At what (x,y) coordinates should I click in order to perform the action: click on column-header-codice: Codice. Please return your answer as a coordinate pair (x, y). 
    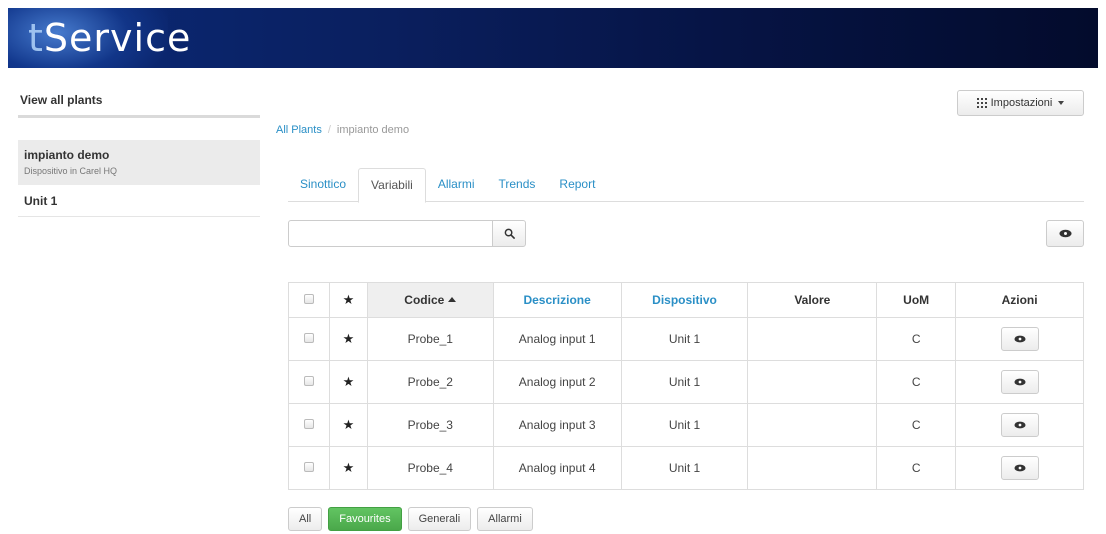
    Looking at the image, I should click on (430, 300).